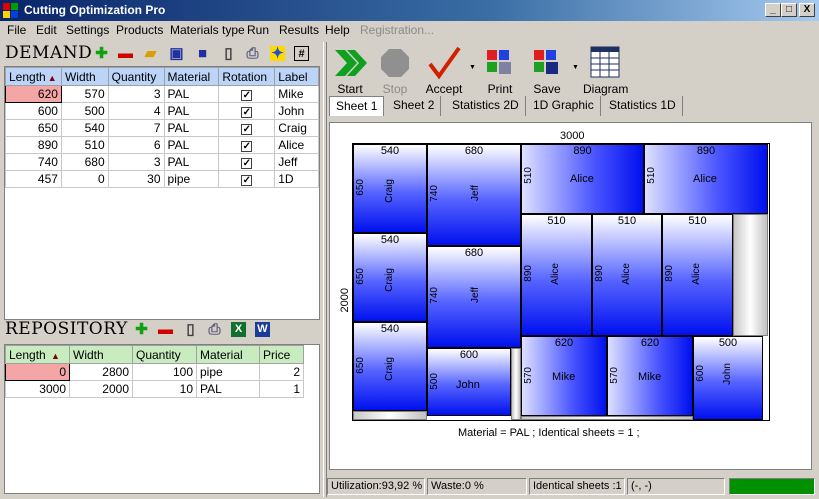 Image resolution: width=819 pixels, height=499 pixels. Describe the element at coordinates (164, 354) in the screenshot. I see `repo-col-quantity: Quantity` at that location.